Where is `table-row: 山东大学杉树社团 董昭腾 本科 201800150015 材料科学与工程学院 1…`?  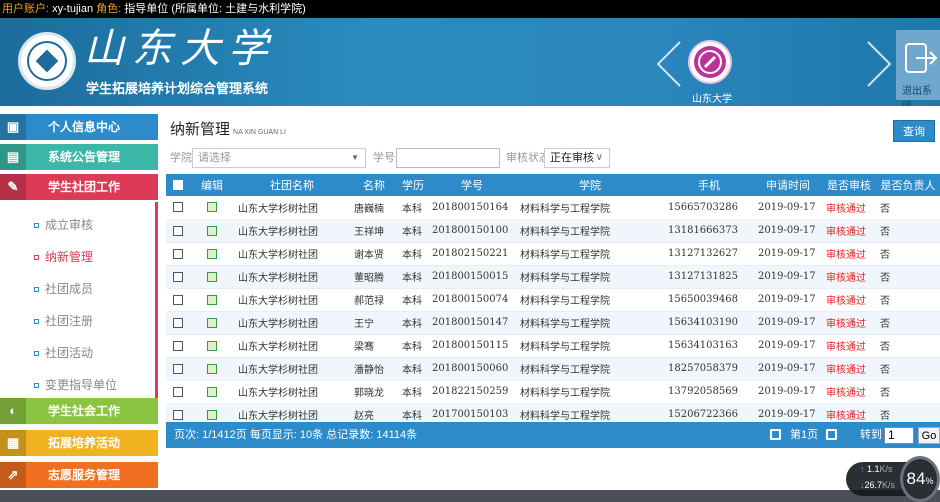
table-row: 山东大学杉树社团 董昭腾 本科 201800150015 材料科学与工程学院 1… is located at coordinates (553, 277).